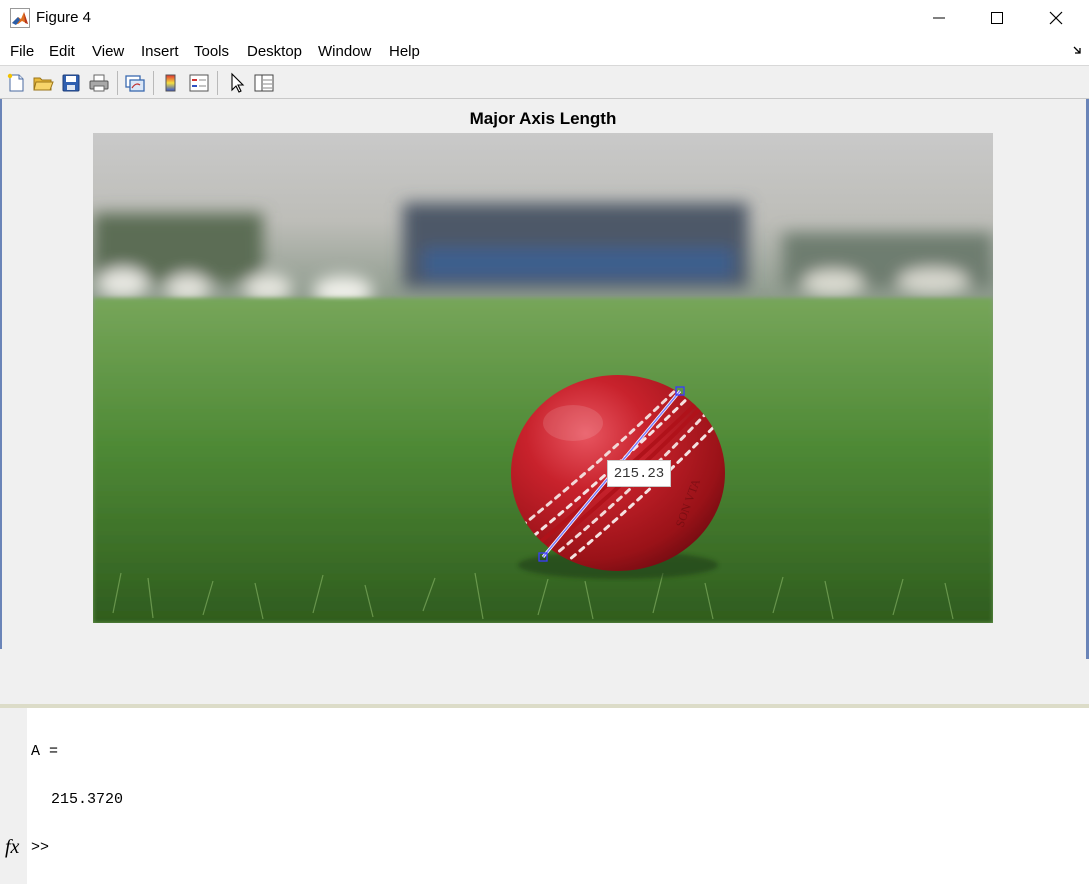 Image resolution: width=1089 pixels, height=884 pixels. Describe the element at coordinates (543, 118) in the screenshot. I see `axes-title: Major Axis Length` at that location.